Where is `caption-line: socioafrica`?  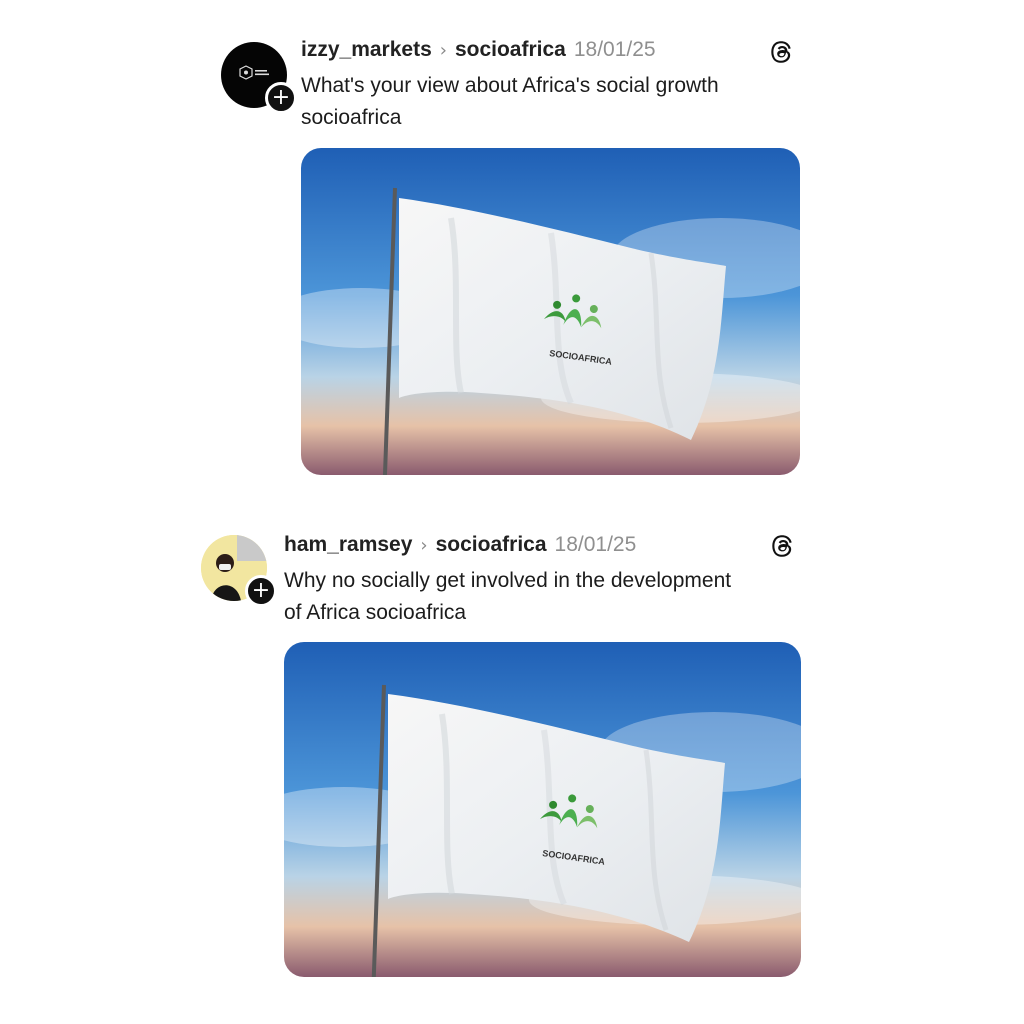
caption-line: socioafrica is located at coordinates (351, 117).